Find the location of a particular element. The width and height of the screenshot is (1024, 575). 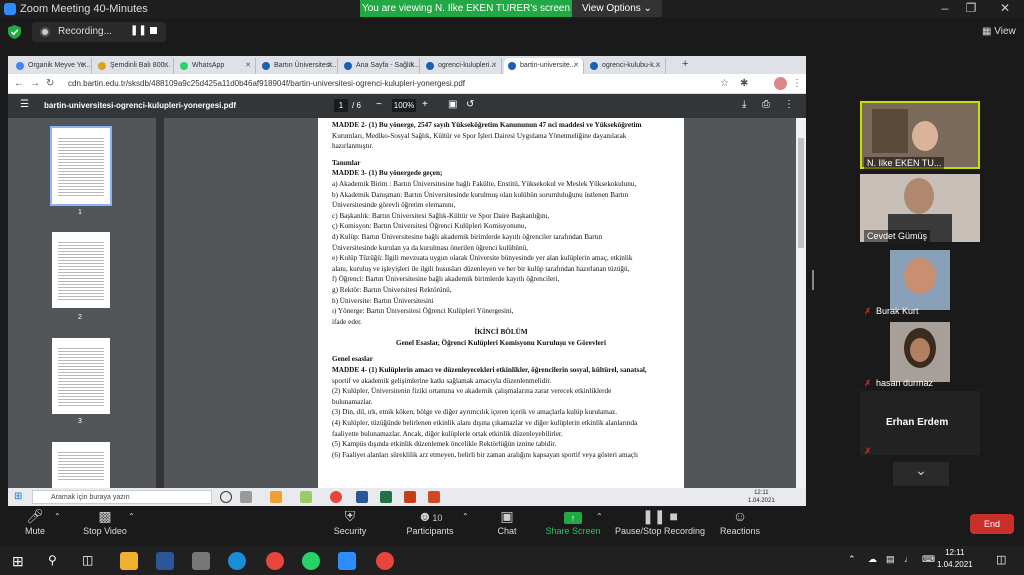

browser-tab: Bartın Üniversitesi... ✕ is located at coordinates (298, 66).